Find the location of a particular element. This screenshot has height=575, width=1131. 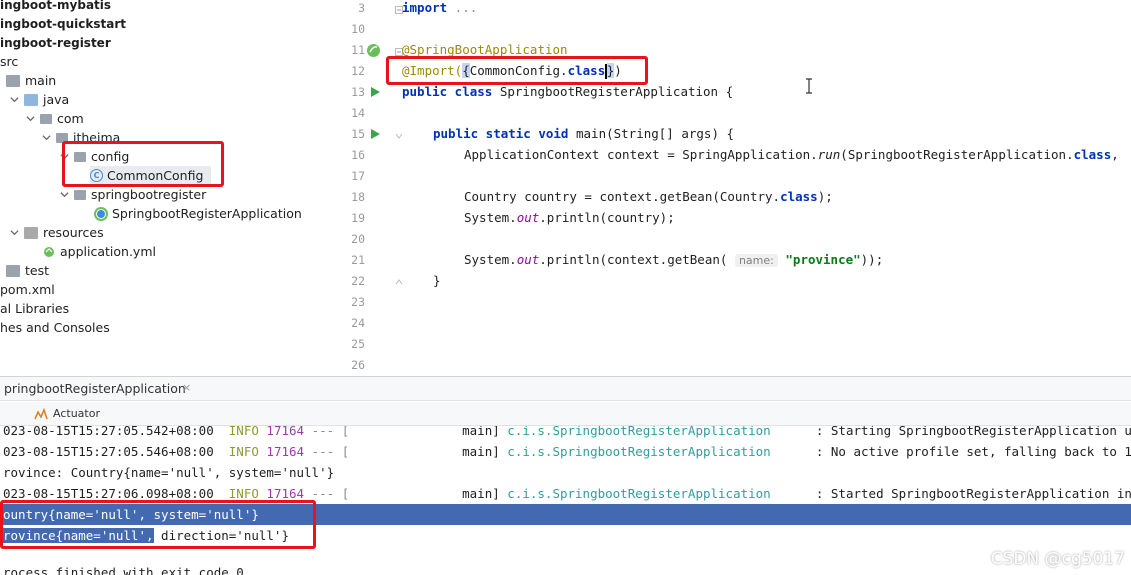

line-number: 12 is located at coordinates (358, 71).